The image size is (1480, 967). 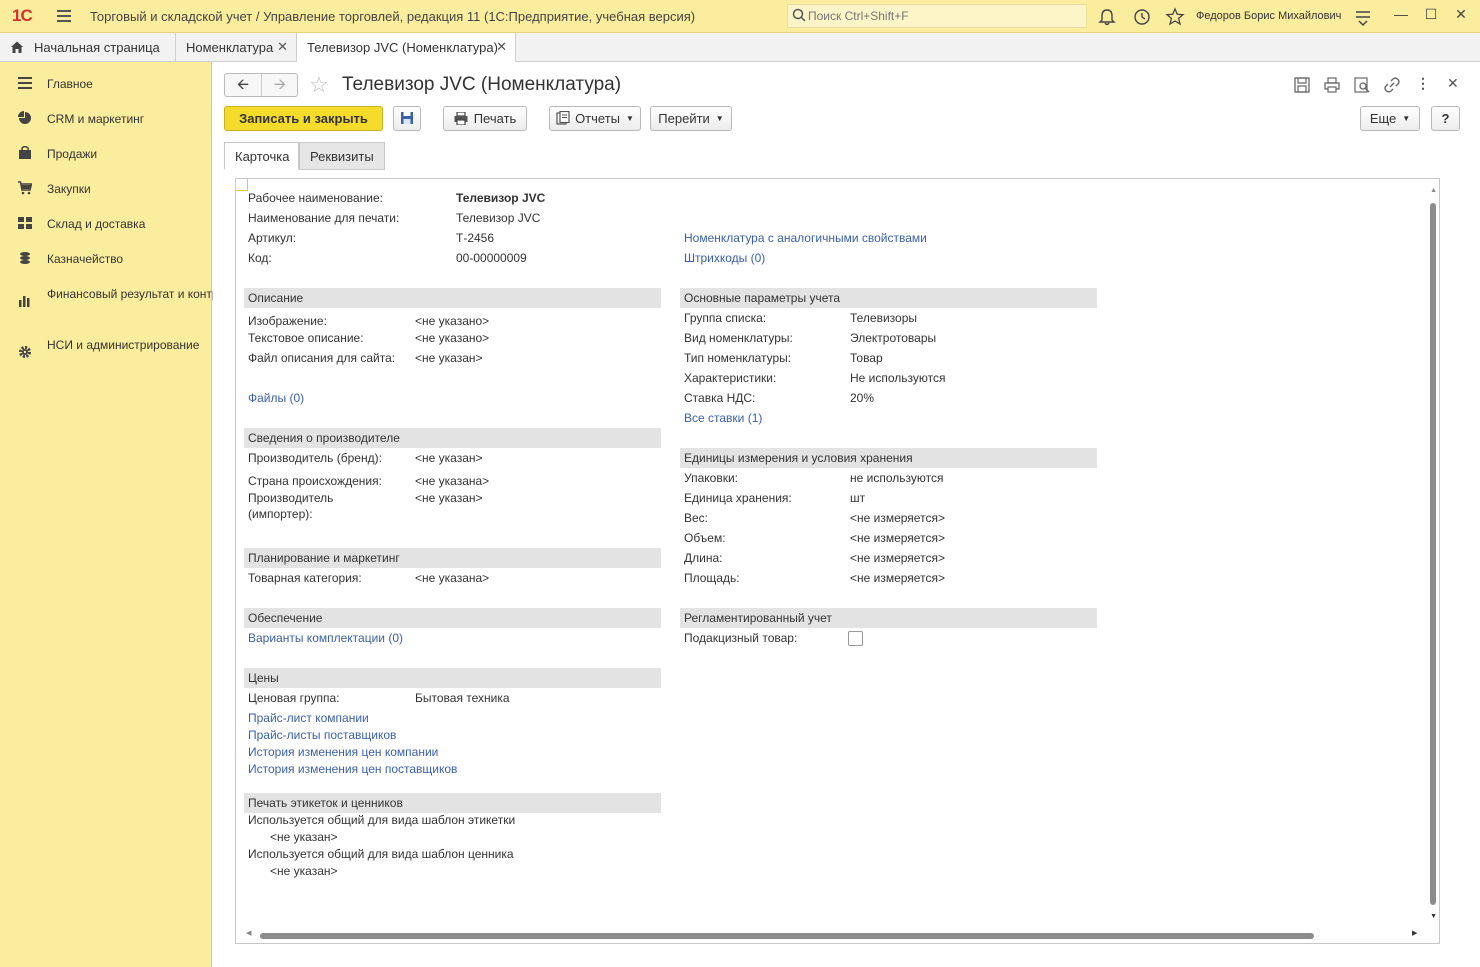 I want to click on section-regulated: Регламентированный учет, so click(x=888, y=618).